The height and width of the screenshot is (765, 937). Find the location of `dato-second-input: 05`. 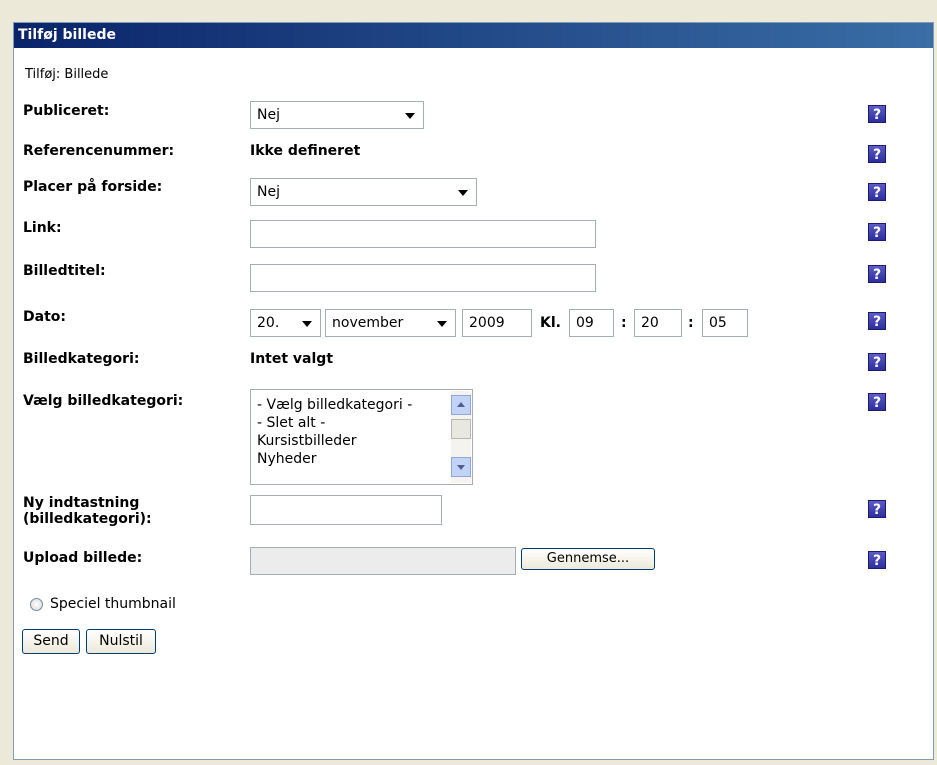

dato-second-input: 05 is located at coordinates (725, 323).